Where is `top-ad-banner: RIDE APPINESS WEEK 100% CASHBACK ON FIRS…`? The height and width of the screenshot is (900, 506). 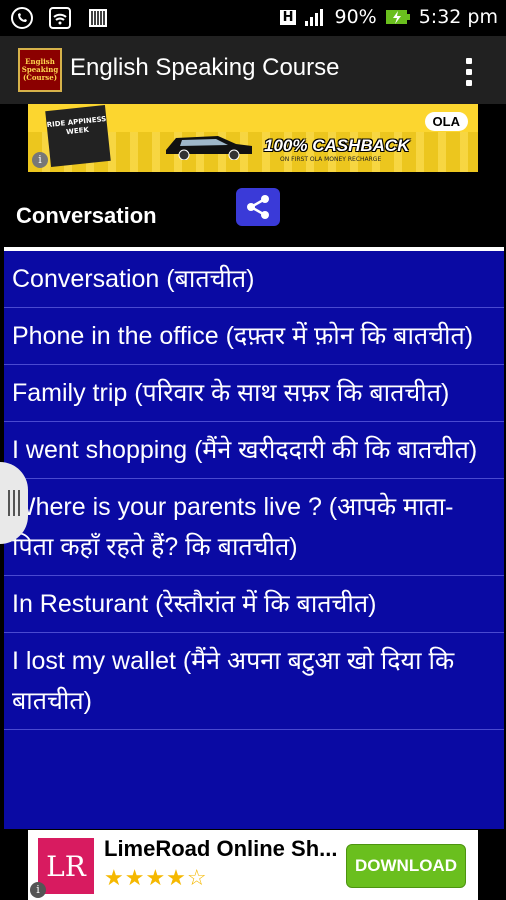 top-ad-banner: RIDE APPINESS WEEK 100% CASHBACK ON FIRS… is located at coordinates (253, 138).